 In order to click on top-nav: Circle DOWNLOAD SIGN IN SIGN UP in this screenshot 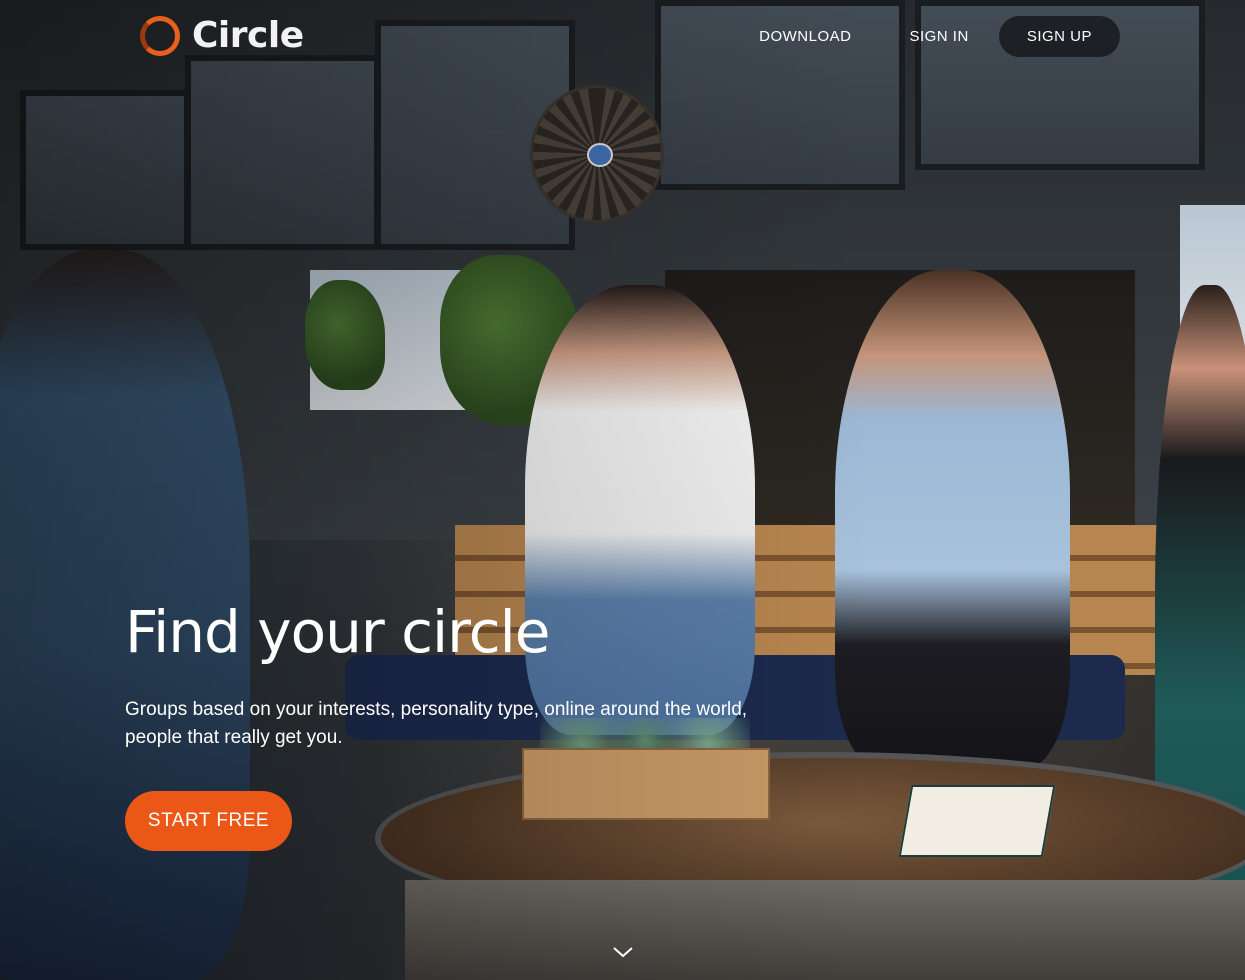, I will do `click(622, 45)`.